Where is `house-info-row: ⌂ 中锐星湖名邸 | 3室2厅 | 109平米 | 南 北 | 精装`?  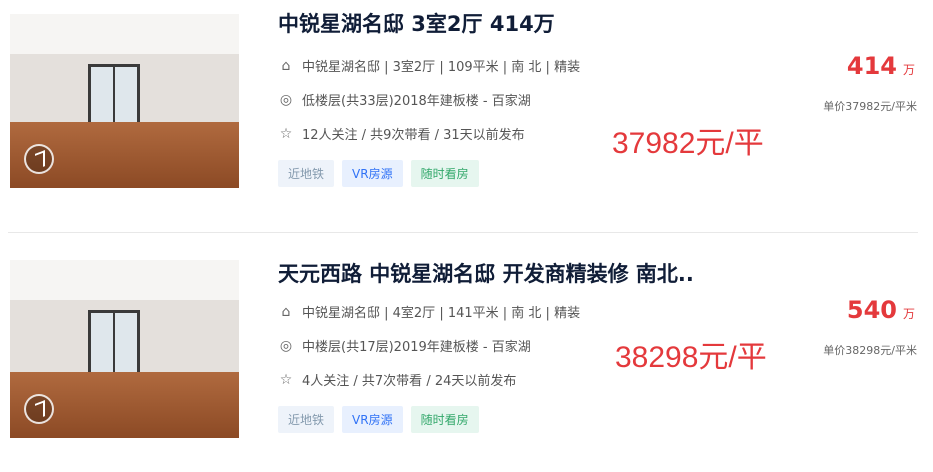
house-info-row: ⌂ 中锐星湖名邸 | 3室2厅 | 109平米 | 南 北 | 精装 is located at coordinates (429, 66).